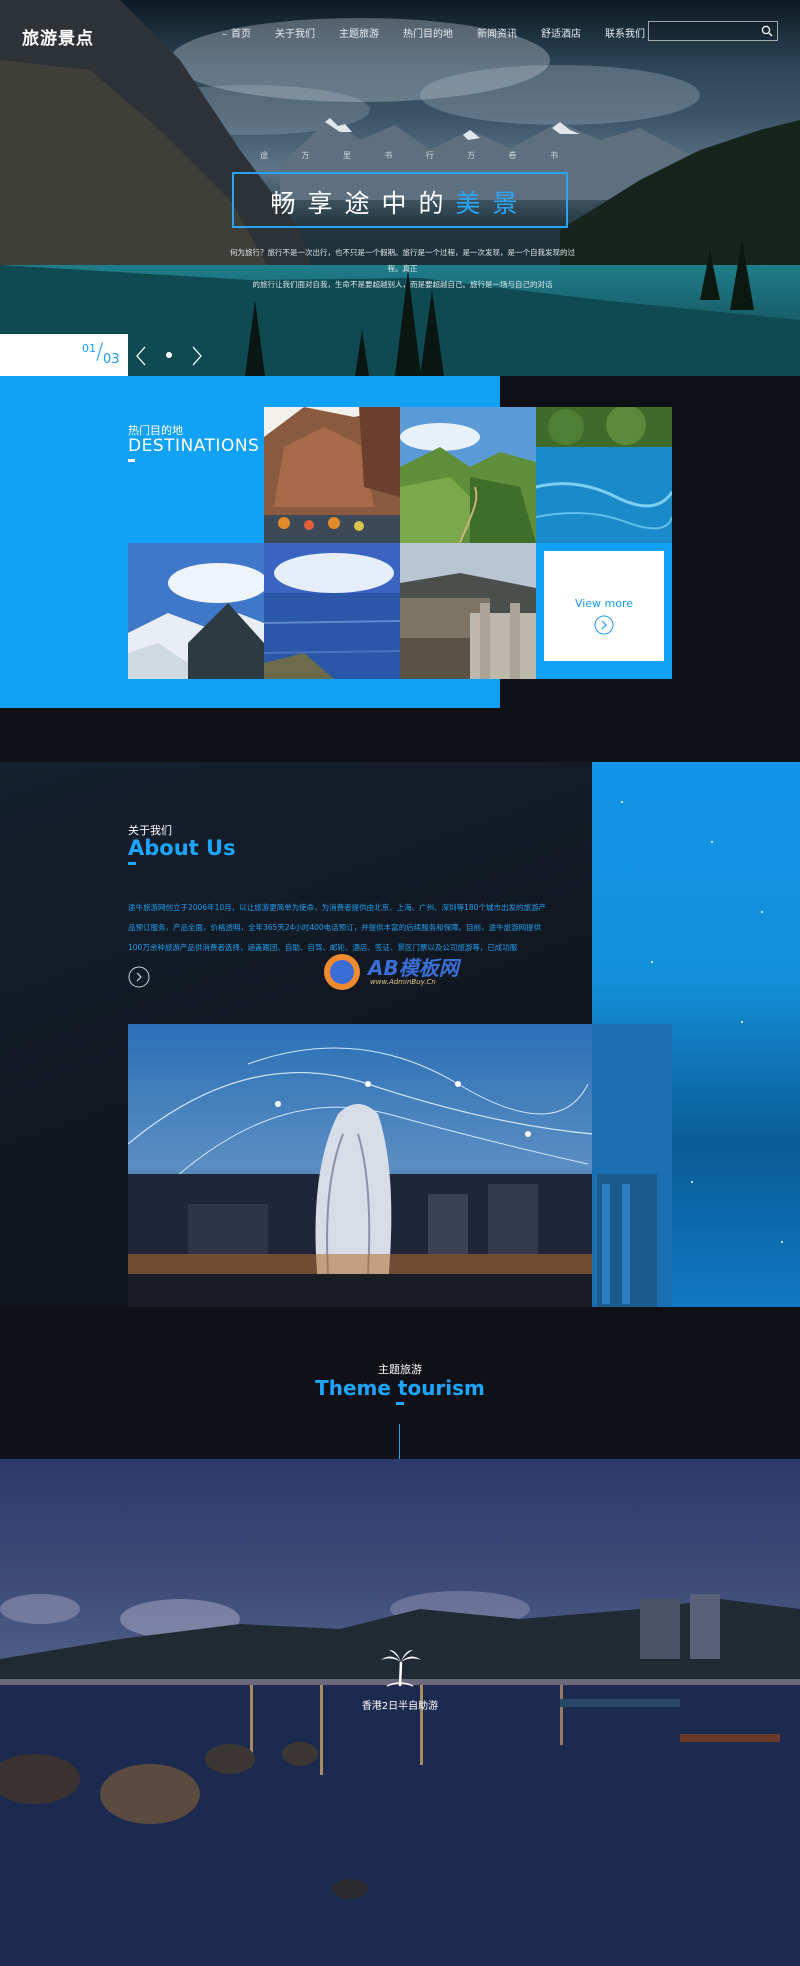  I want to click on nav-hotels: 舒适酒店, so click(561, 32).